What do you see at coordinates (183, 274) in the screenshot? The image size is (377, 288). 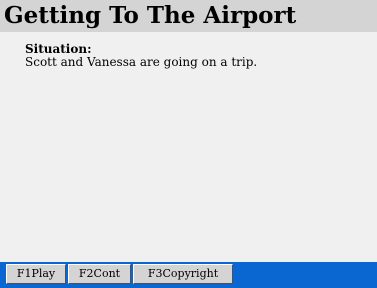 I see `copyright-button: F3Copyright` at bounding box center [183, 274].